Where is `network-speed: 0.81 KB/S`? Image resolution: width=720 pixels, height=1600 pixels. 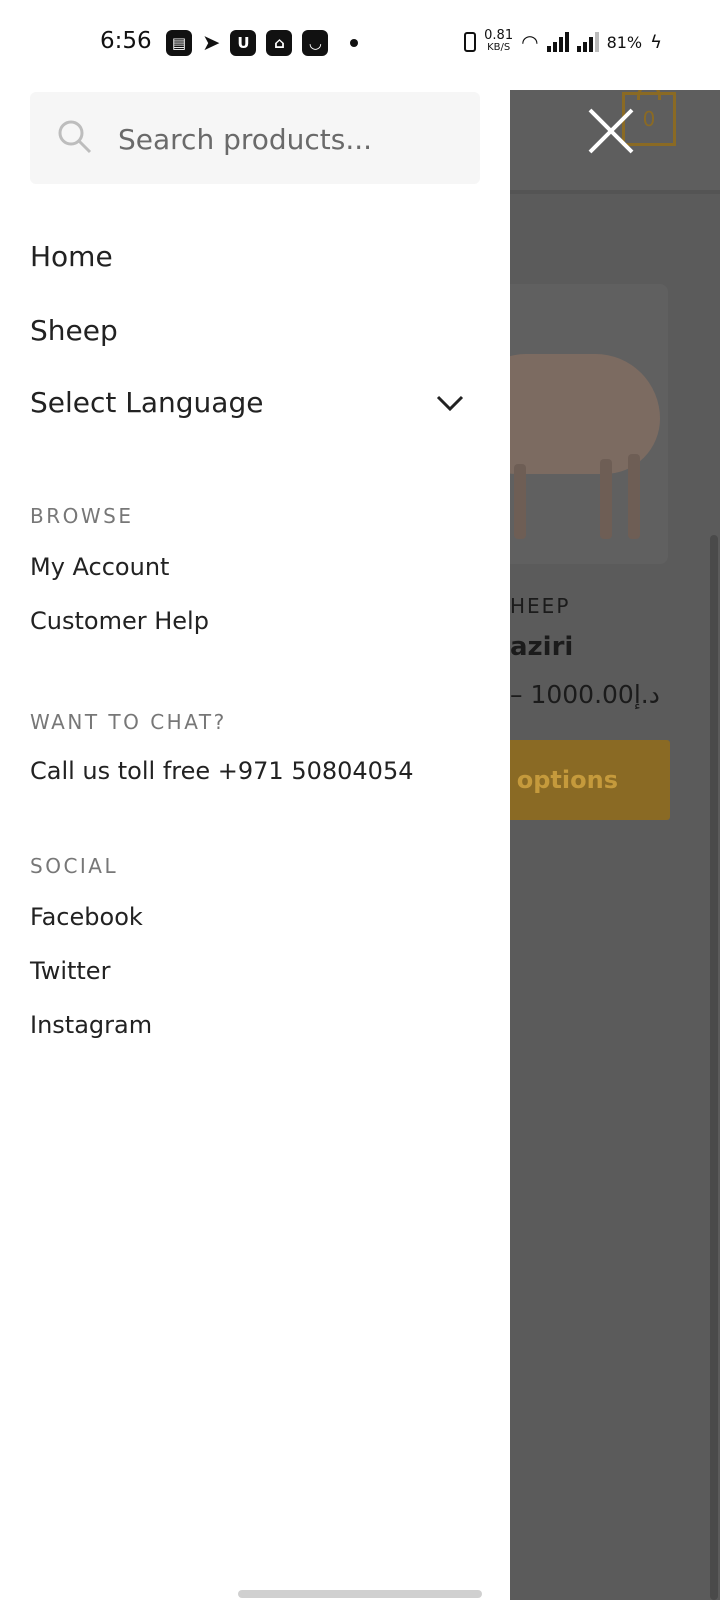
network-speed: 0.81 KB/S is located at coordinates (499, 41).